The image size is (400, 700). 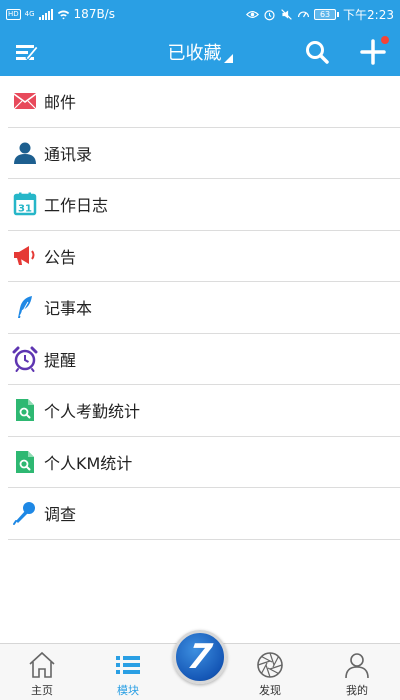 What do you see at coordinates (25, 513) in the screenshot?
I see `microphone-icon` at bounding box center [25, 513].